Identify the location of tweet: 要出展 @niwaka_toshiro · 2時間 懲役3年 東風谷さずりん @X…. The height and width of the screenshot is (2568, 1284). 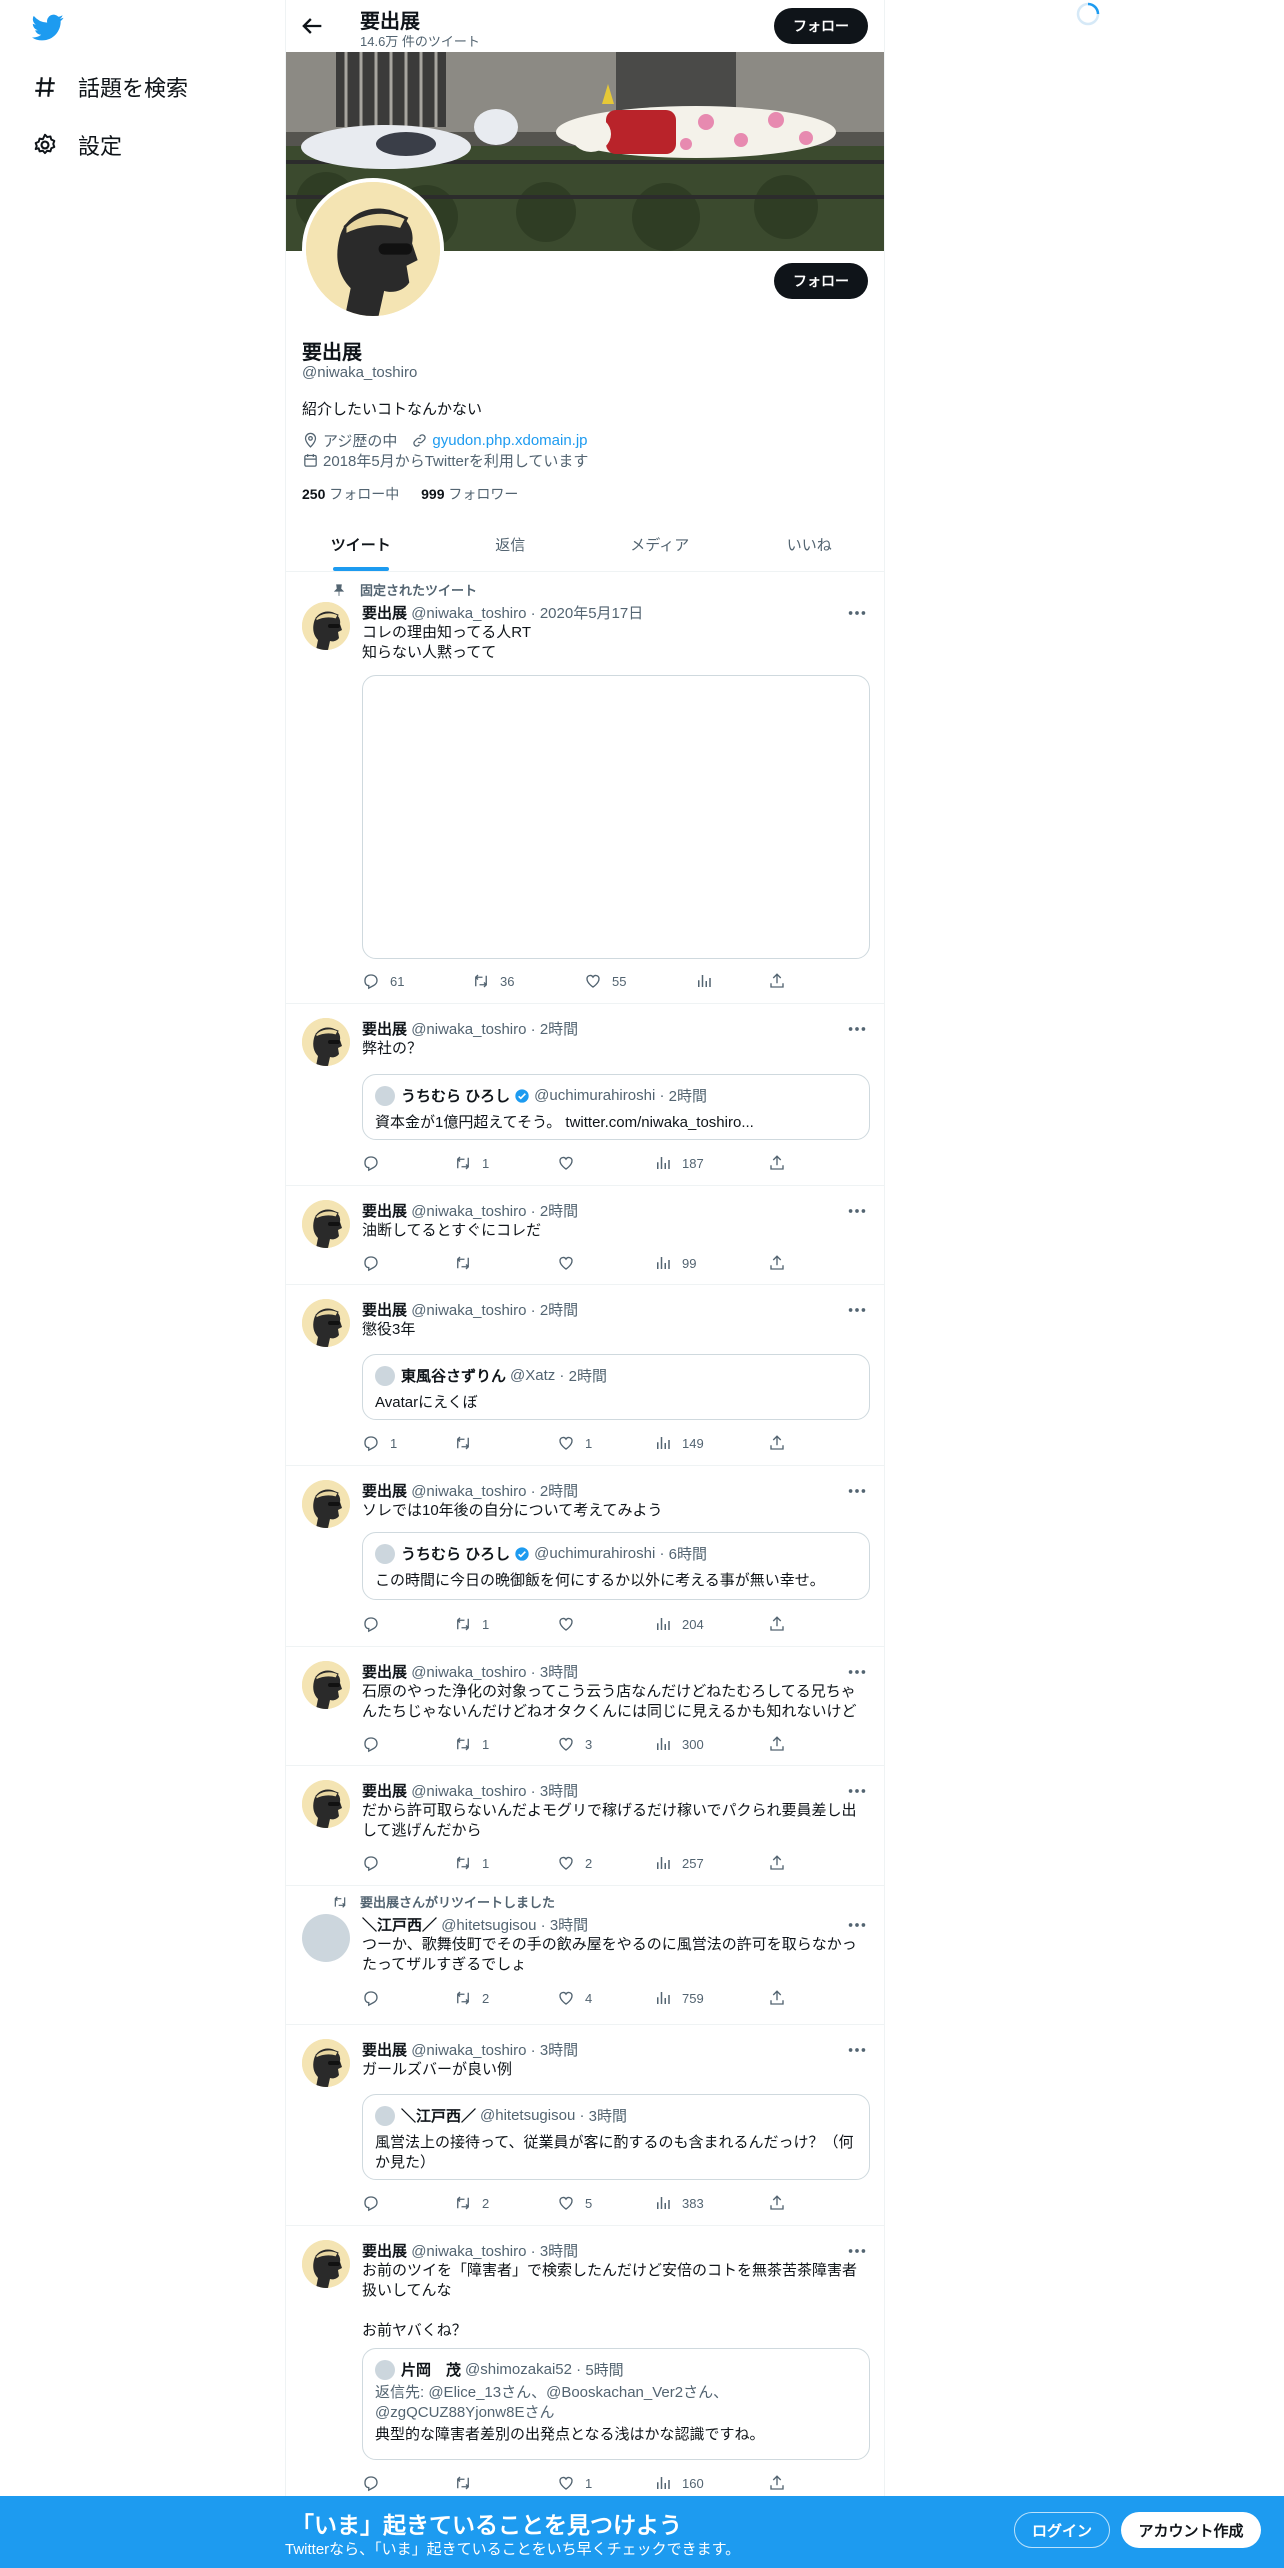
(585, 1375).